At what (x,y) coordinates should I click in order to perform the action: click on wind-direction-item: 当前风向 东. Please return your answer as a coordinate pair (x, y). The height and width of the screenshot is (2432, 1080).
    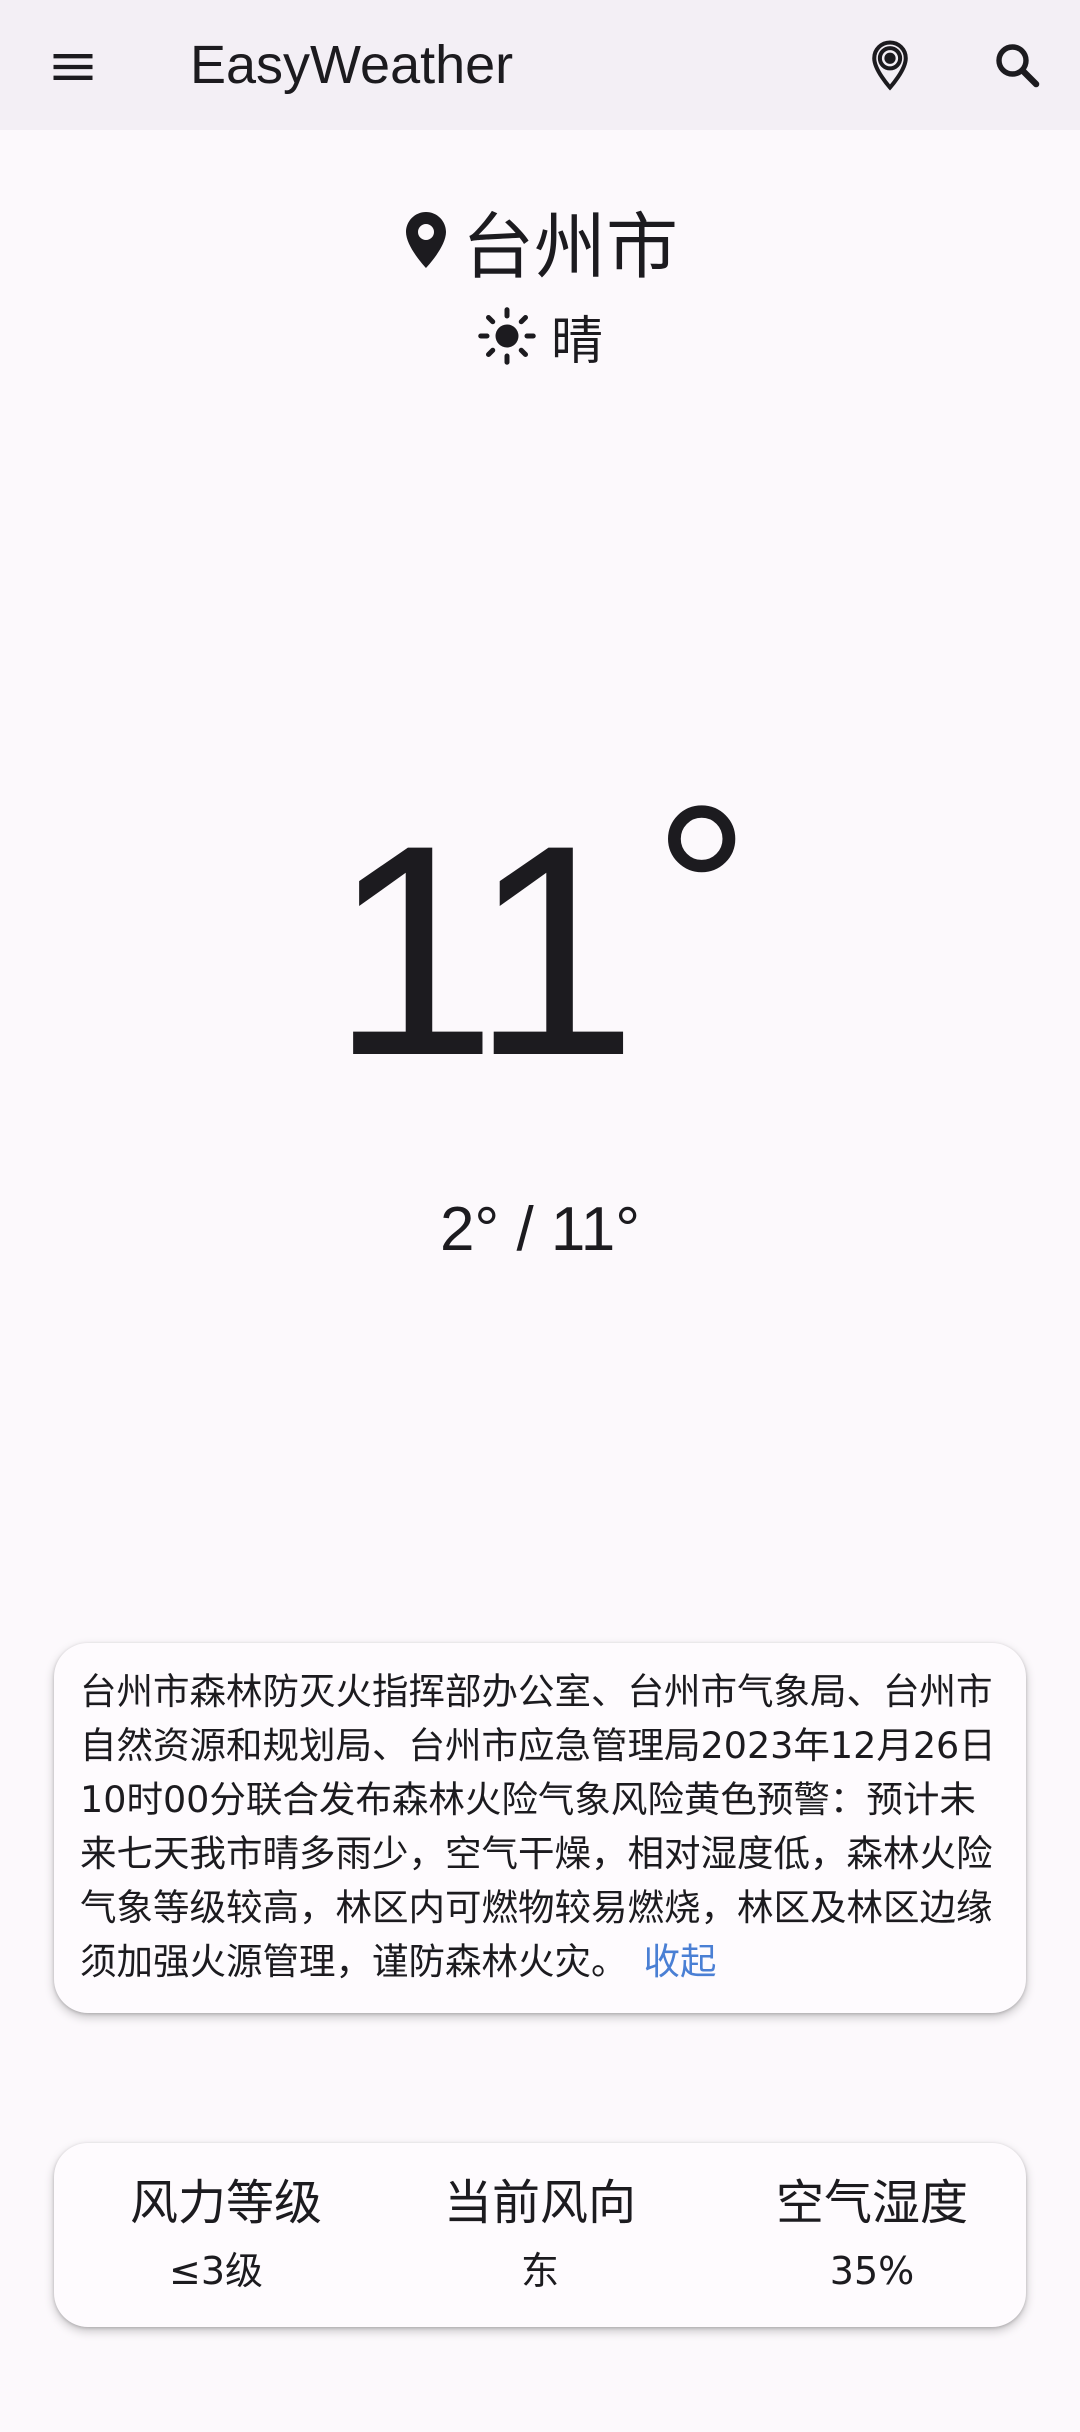
    Looking at the image, I should click on (540, 2236).